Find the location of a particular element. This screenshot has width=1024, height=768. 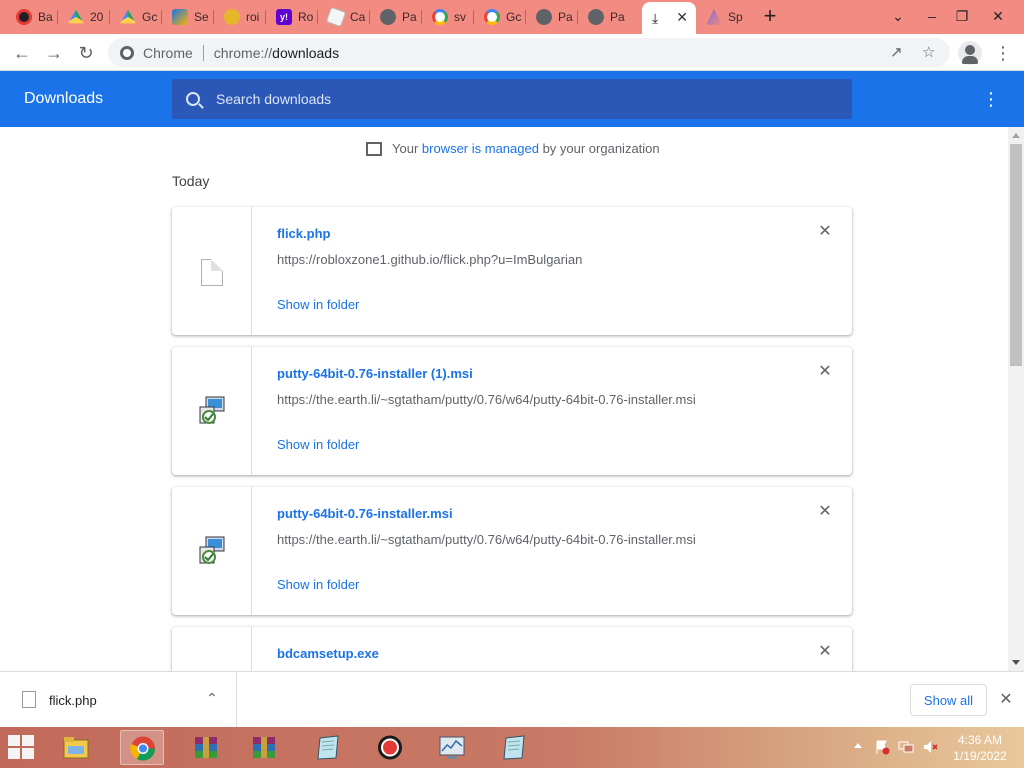

tab-4: Se is located at coordinates (188, 17).